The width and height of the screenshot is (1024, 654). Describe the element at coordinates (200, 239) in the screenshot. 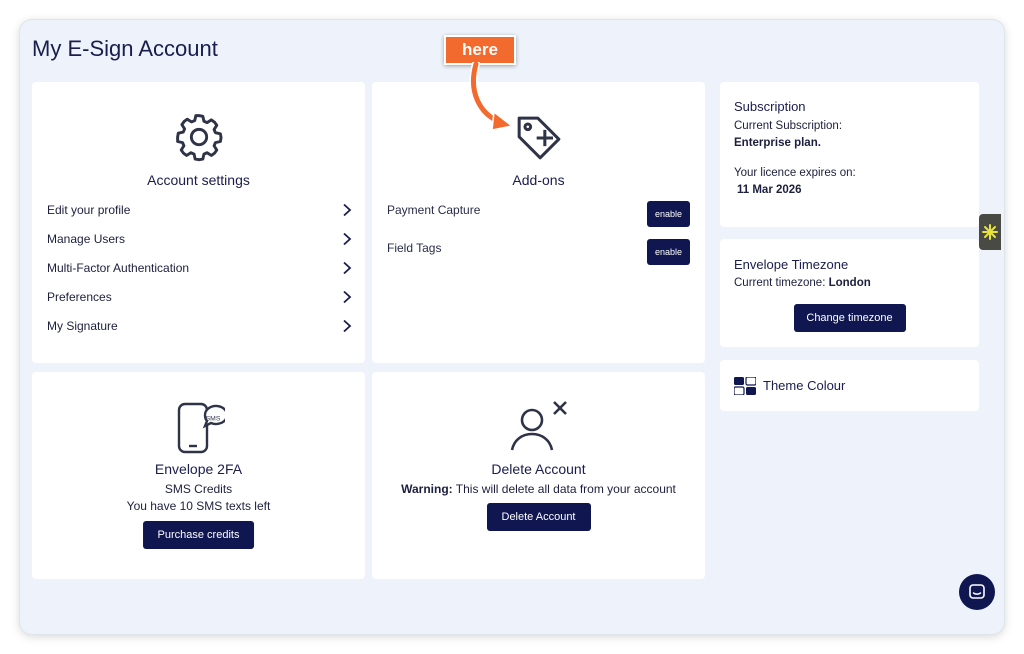

I see `menu-item-manage-users: Manage Users` at that location.